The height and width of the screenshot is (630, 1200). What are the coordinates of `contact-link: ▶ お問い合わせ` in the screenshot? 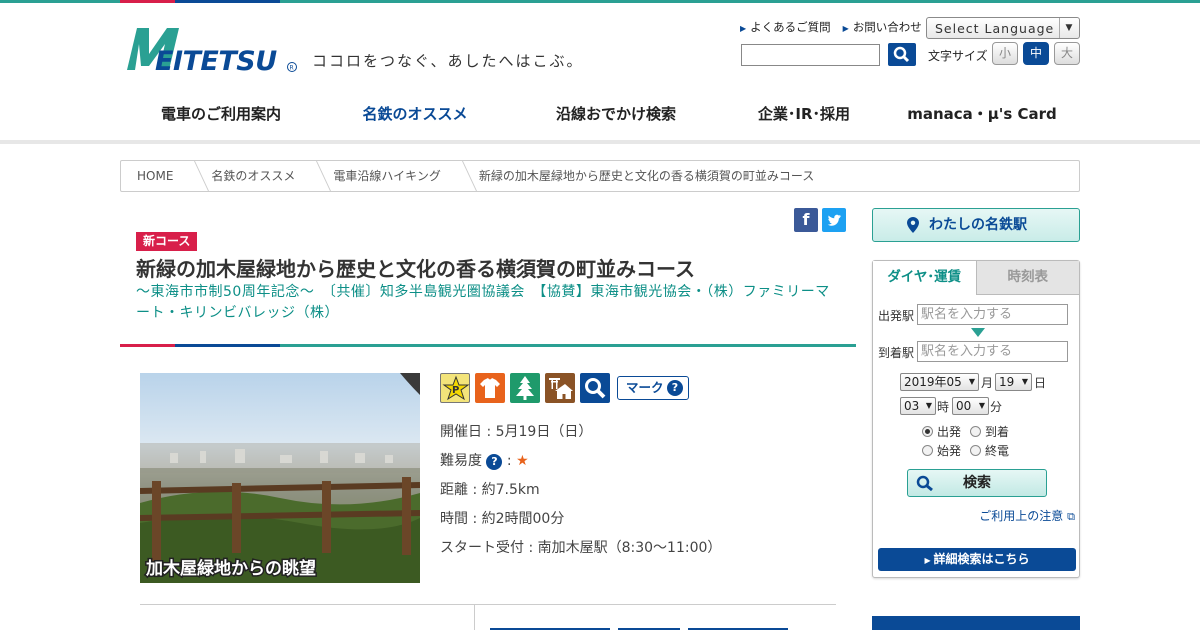 It's located at (882, 27).